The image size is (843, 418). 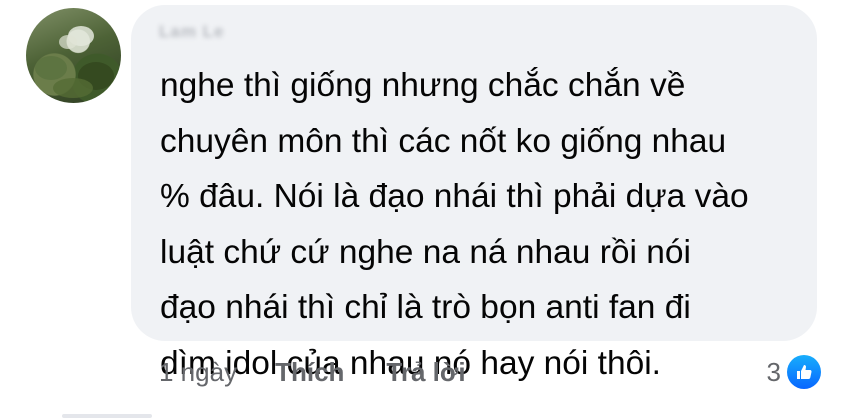 I want to click on like-thumb-icon, so click(x=804, y=372).